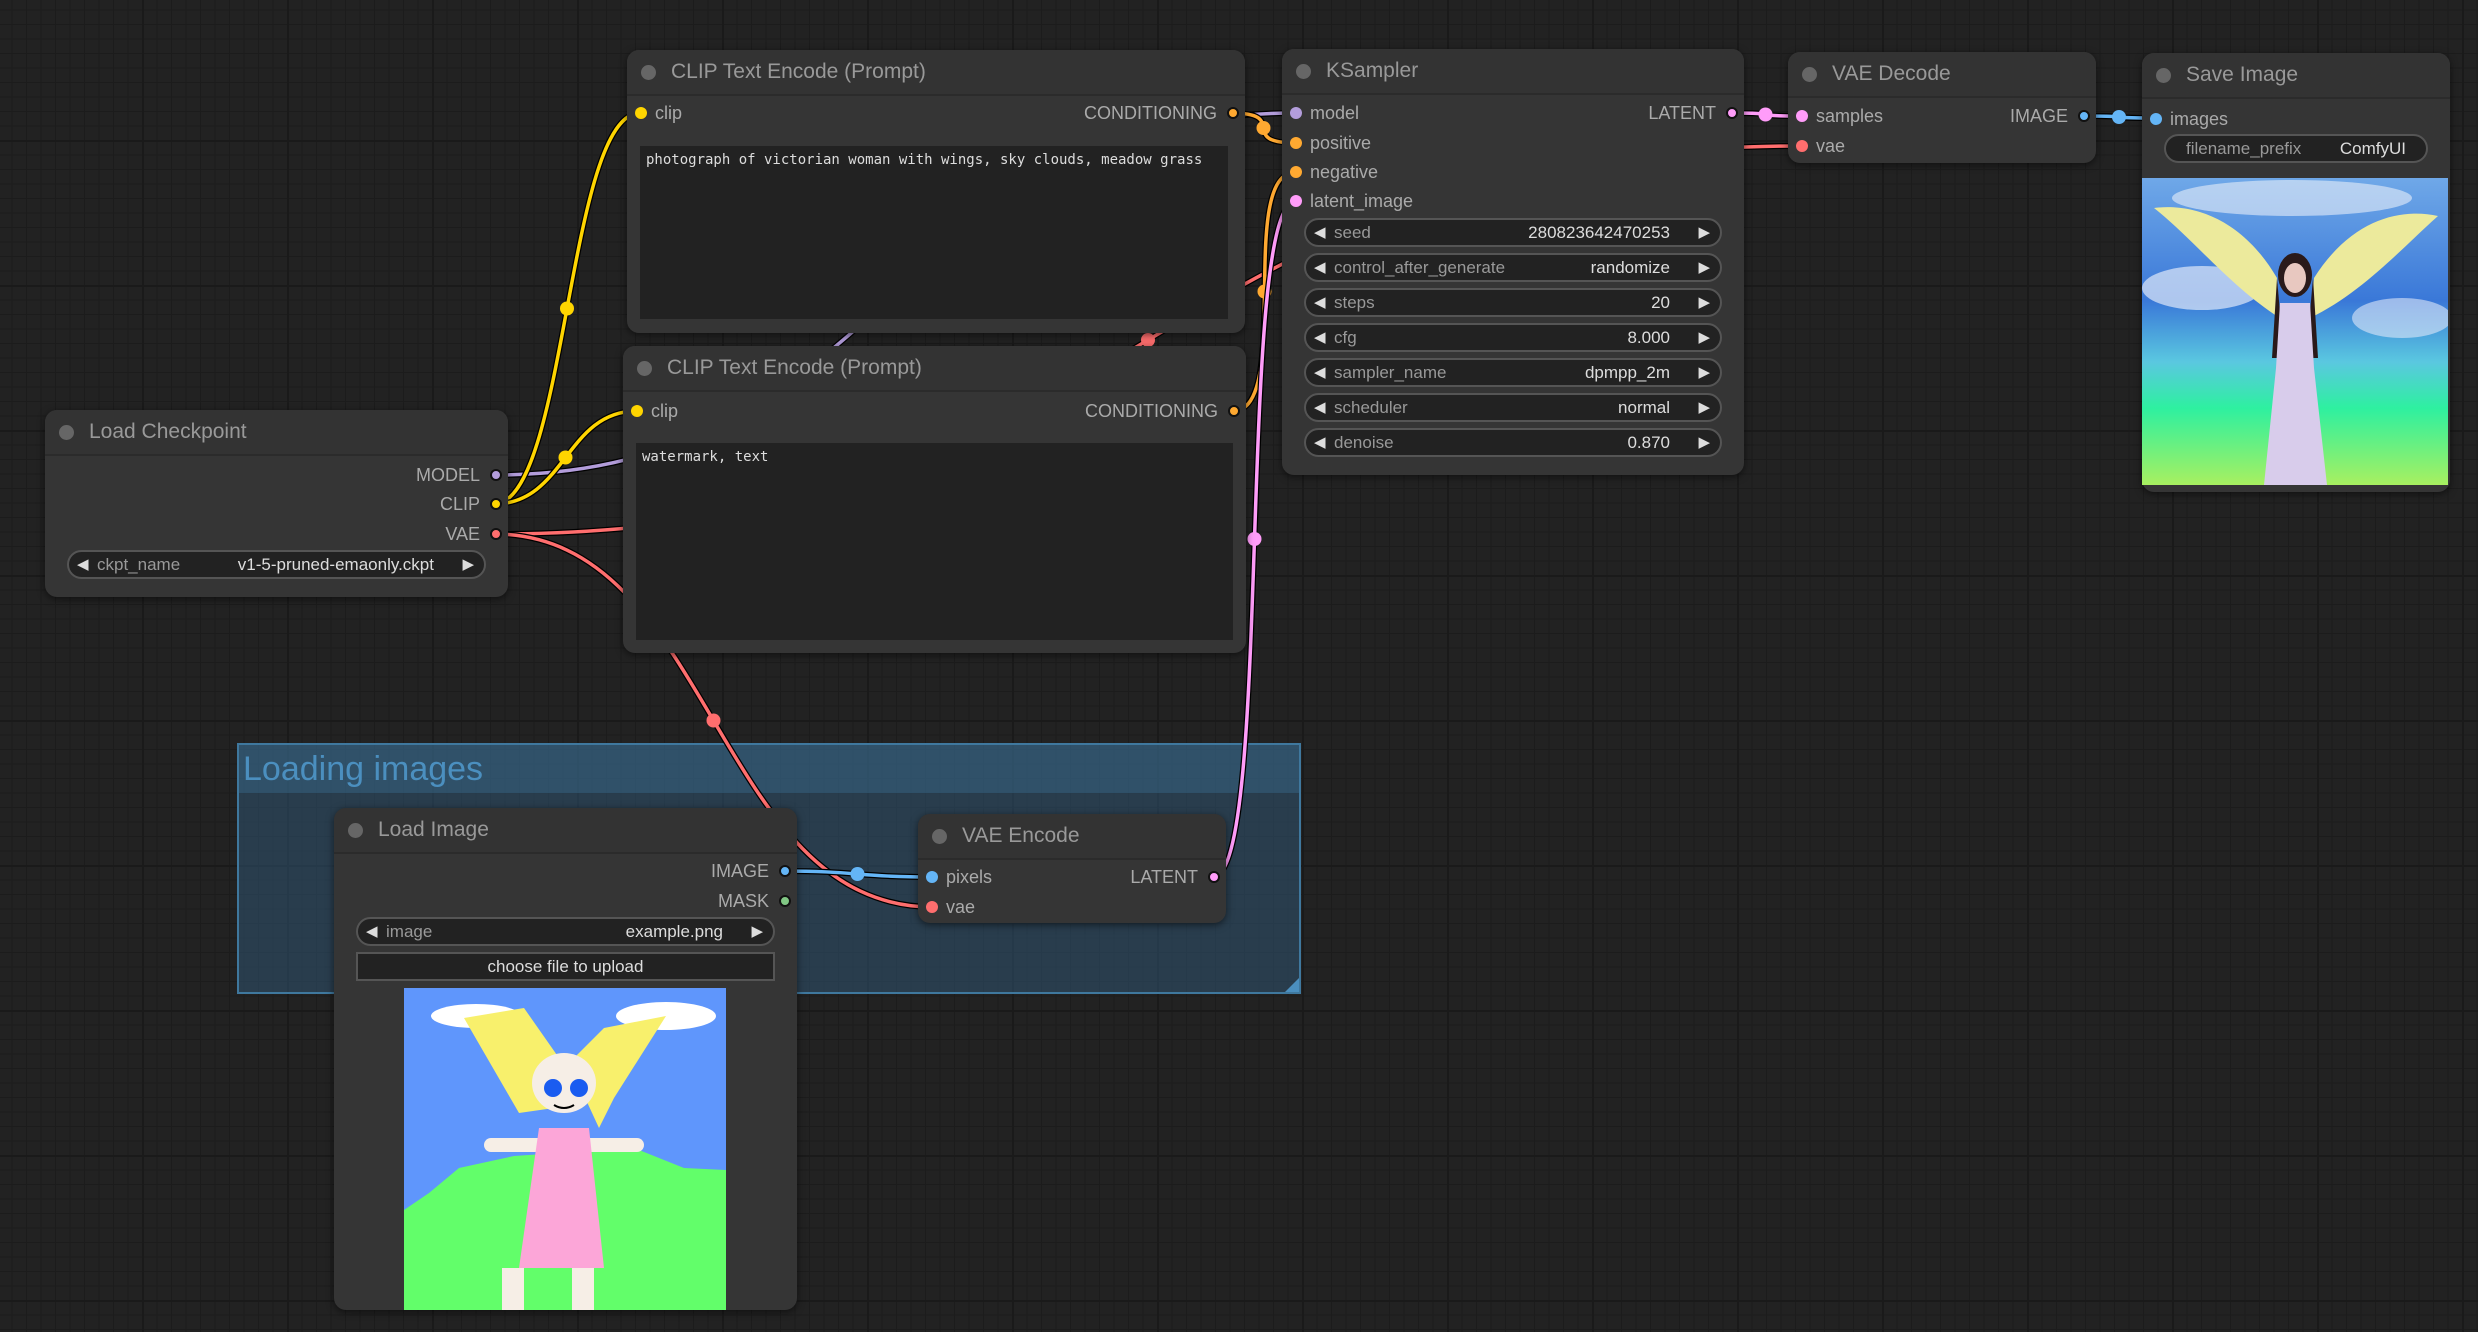  I want to click on input-model: model, so click(1320, 113).